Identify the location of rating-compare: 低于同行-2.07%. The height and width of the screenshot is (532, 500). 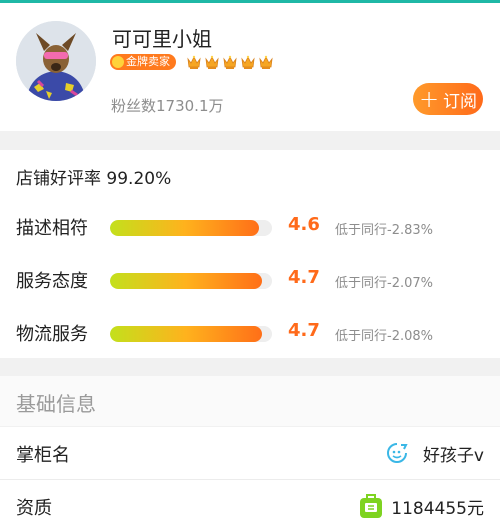
(384, 283).